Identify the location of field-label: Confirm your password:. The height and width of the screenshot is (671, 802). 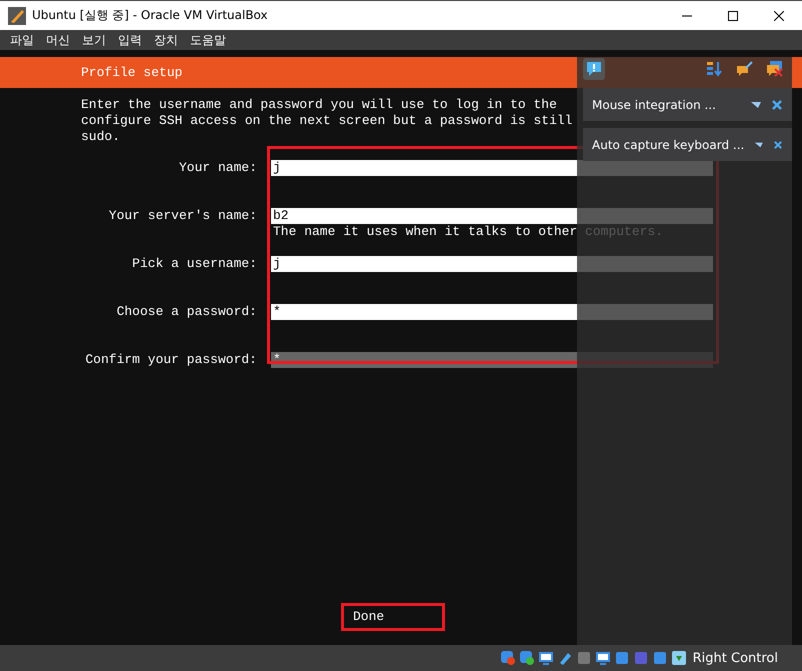
(170, 360).